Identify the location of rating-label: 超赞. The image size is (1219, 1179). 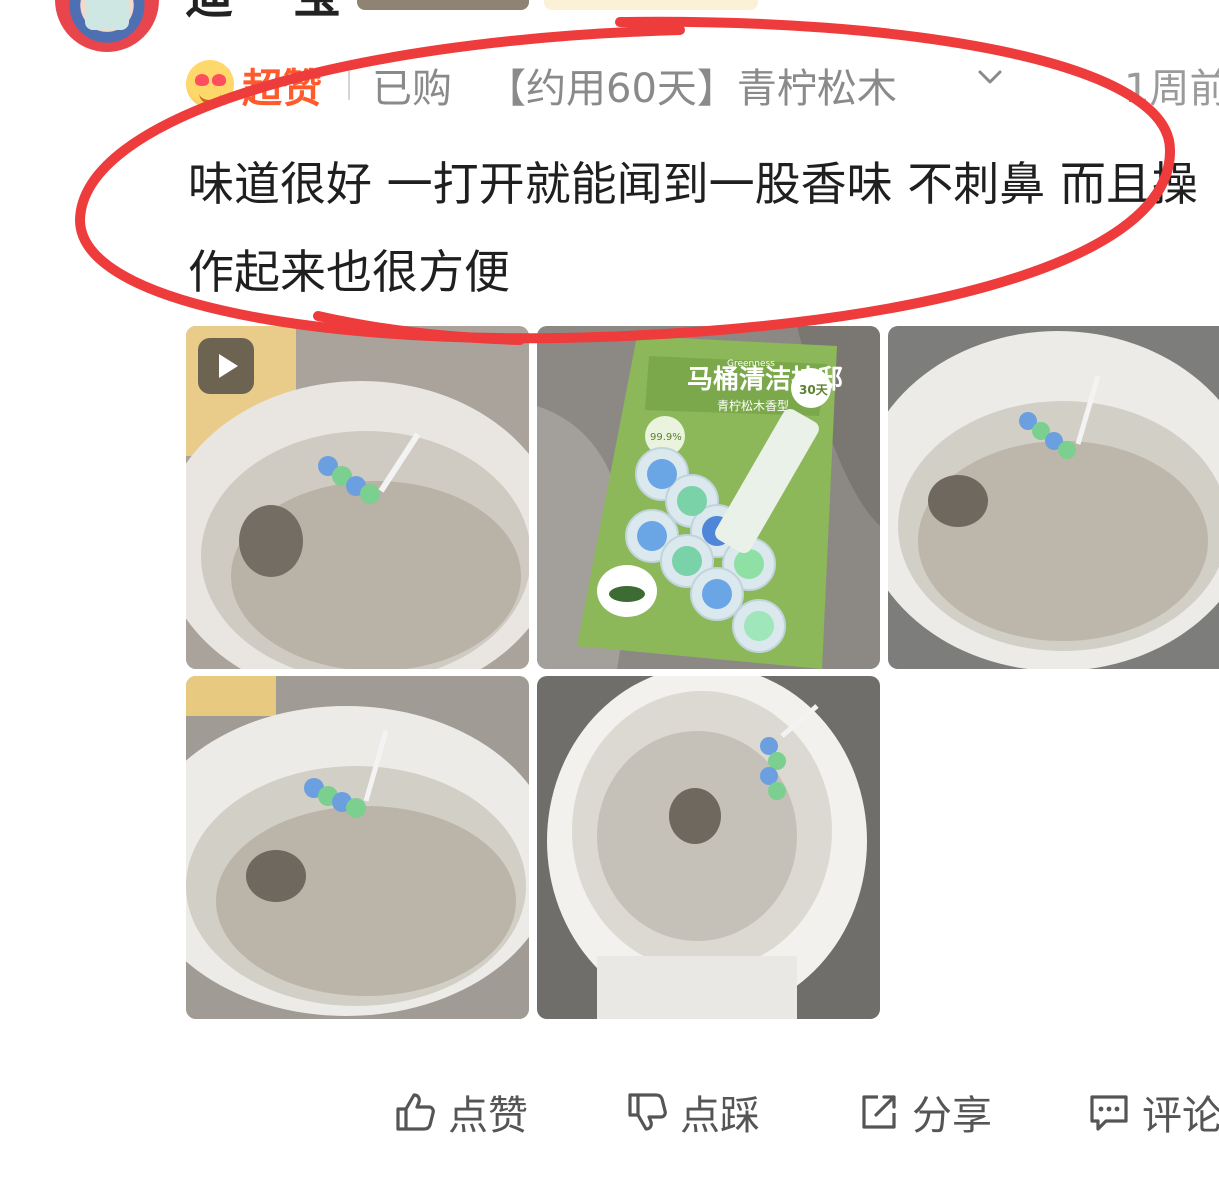
(282, 89).